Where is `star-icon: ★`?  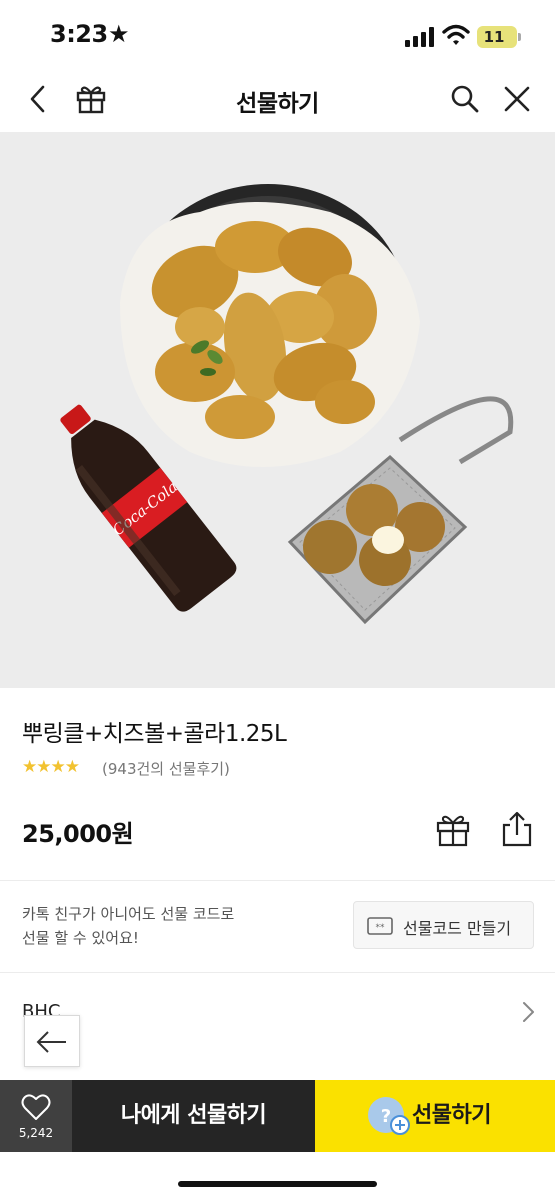
star-icon: ★ is located at coordinates (119, 34).